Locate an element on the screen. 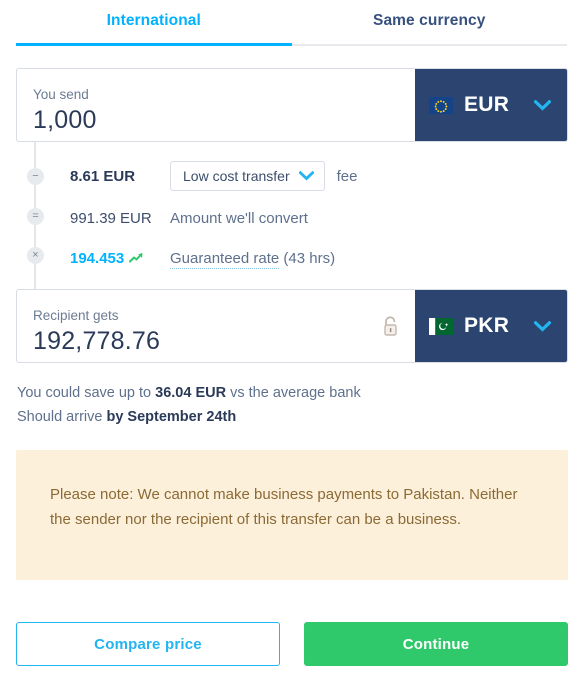 The width and height of the screenshot is (583, 682). tab-international: International is located at coordinates (154, 23).